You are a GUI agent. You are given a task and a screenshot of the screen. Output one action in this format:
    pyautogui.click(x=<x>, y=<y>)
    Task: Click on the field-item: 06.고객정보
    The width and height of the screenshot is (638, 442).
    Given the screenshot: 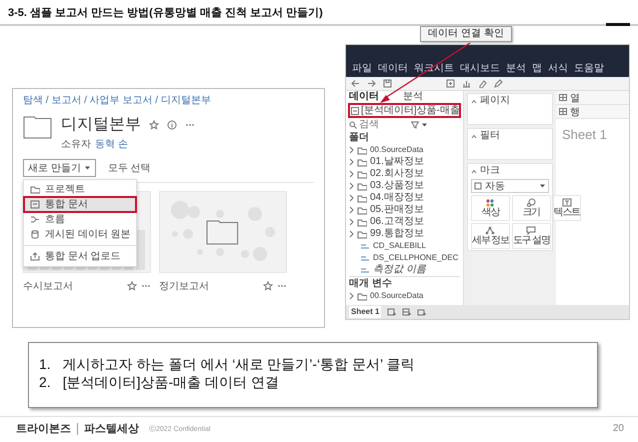 What is the action you would take?
    pyautogui.click(x=397, y=222)
    